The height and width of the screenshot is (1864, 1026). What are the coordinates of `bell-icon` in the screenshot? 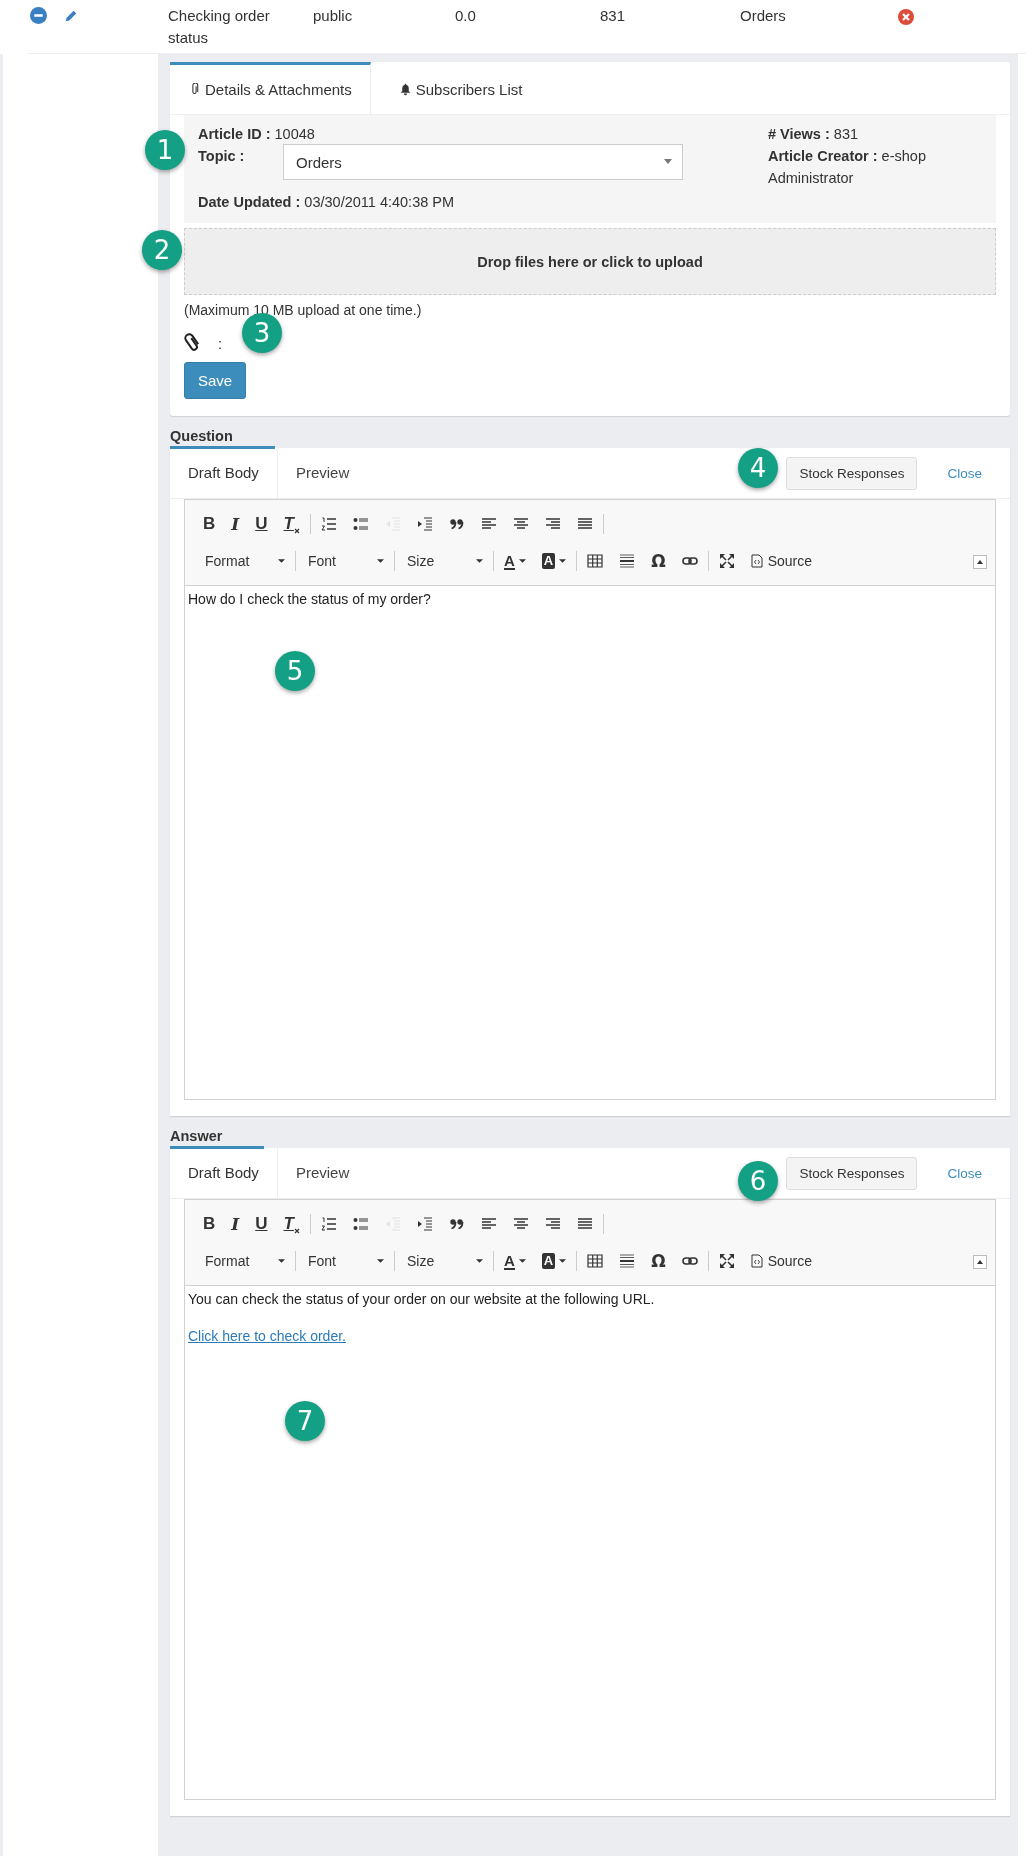 It's located at (405, 89).